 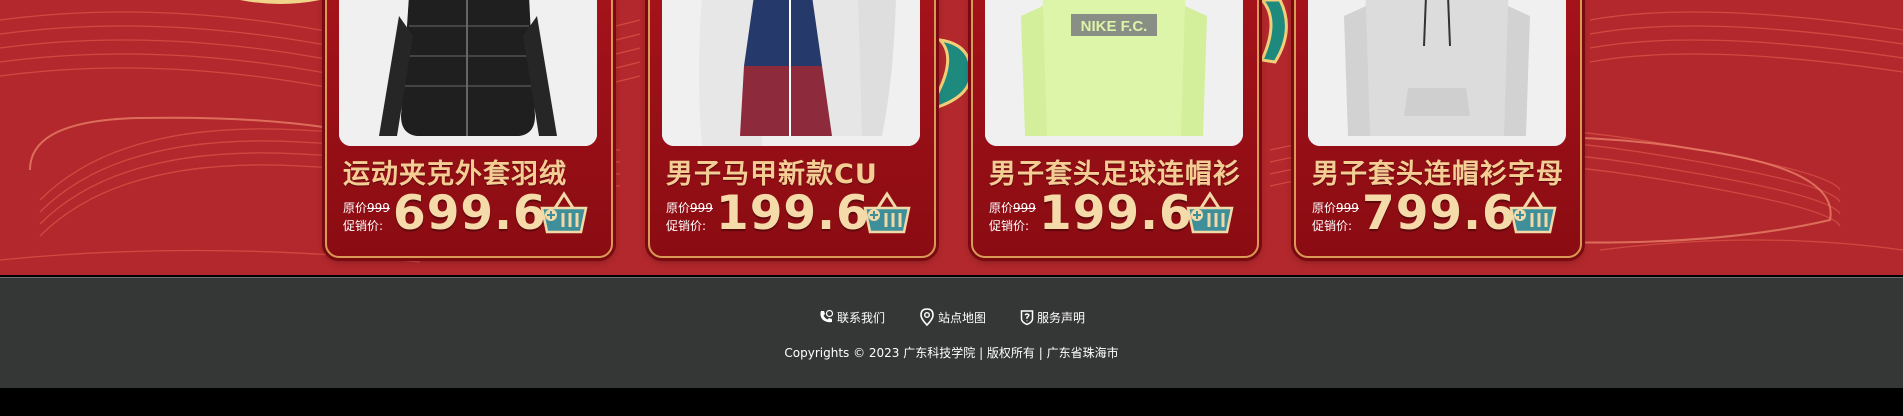 I want to click on product-card: 男子套头连帽衫字母 原价999 促销价: 799.6, so click(x=1438, y=129).